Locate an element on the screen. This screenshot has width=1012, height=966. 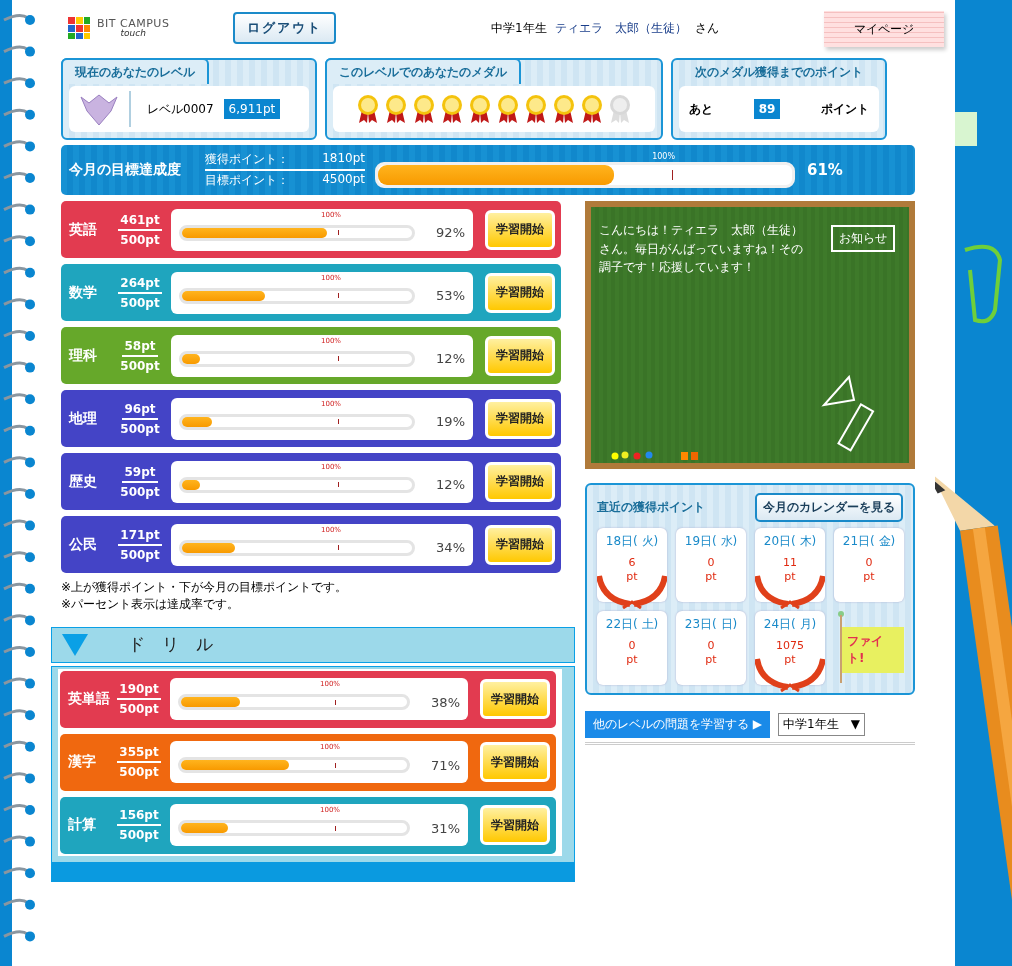
other-level-button: 他のレベルの問題を学習する ▶ is located at coordinates (678, 724).